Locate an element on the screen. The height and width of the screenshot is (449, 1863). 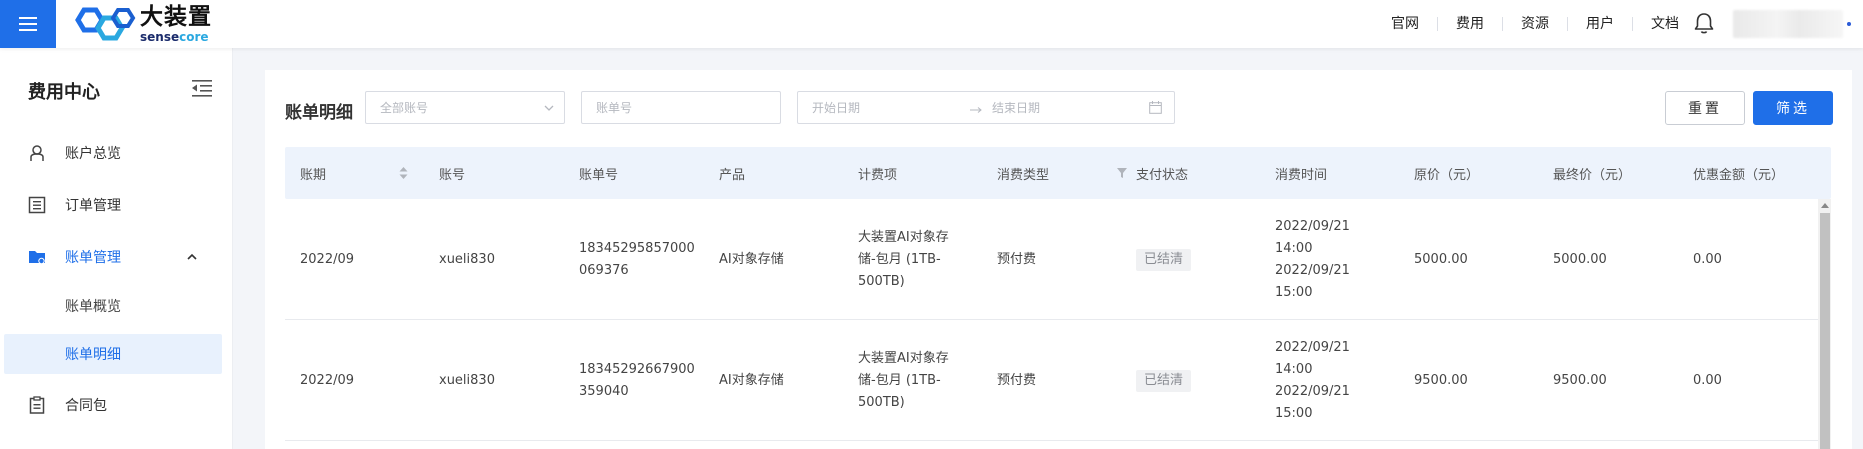
bell-icon is located at coordinates (1704, 23).